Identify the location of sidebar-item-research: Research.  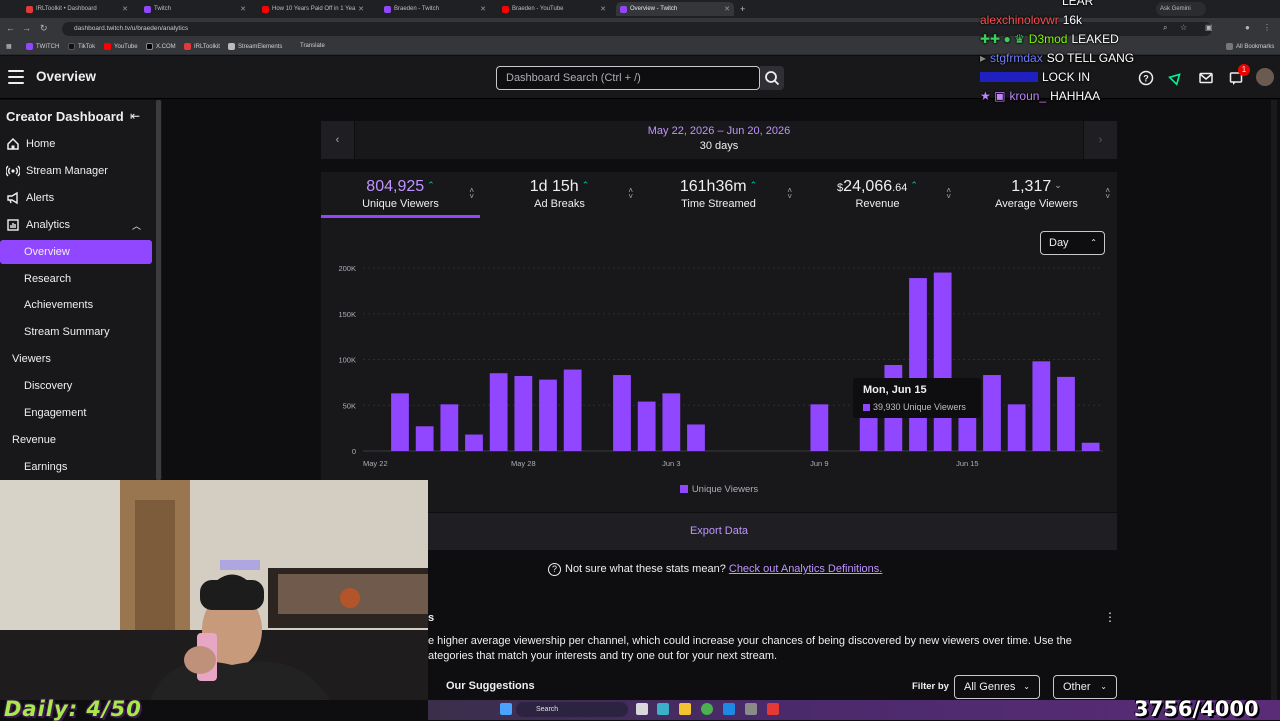
(76, 279).